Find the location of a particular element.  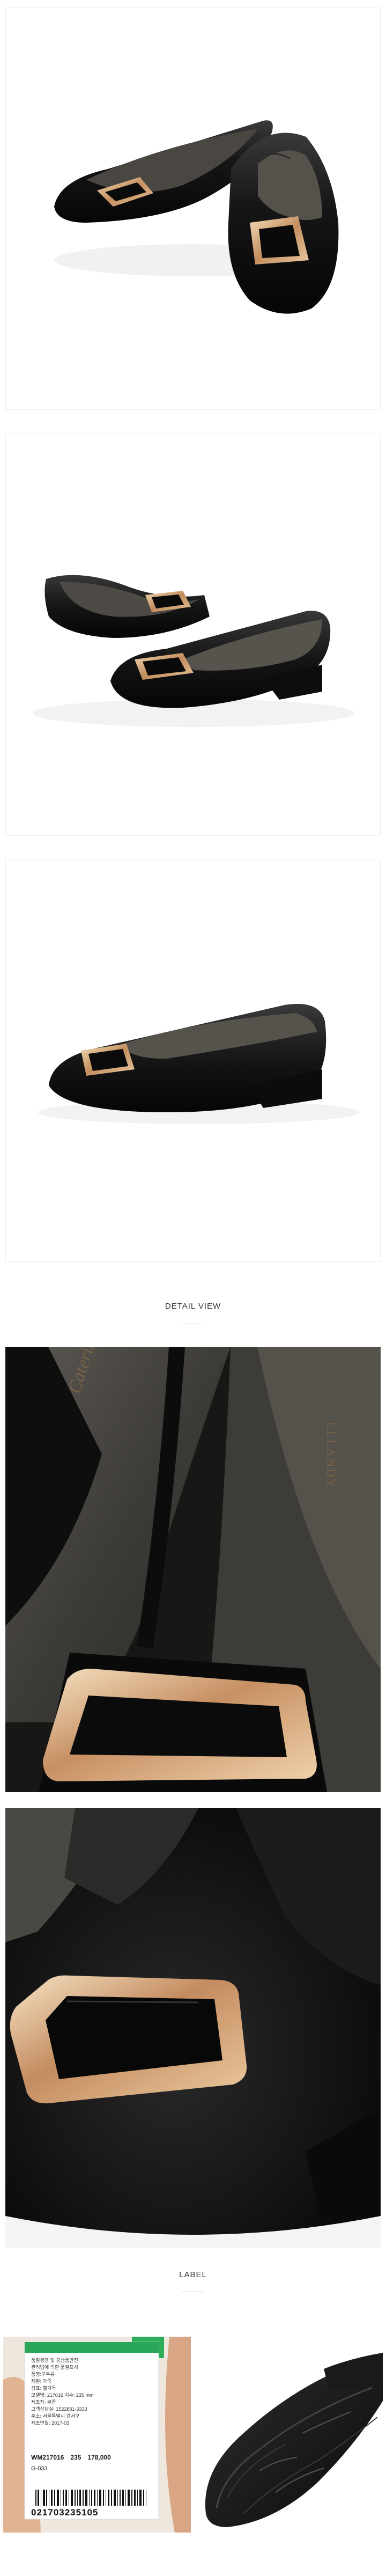

label-heading: LABEL is located at coordinates (193, 2274).